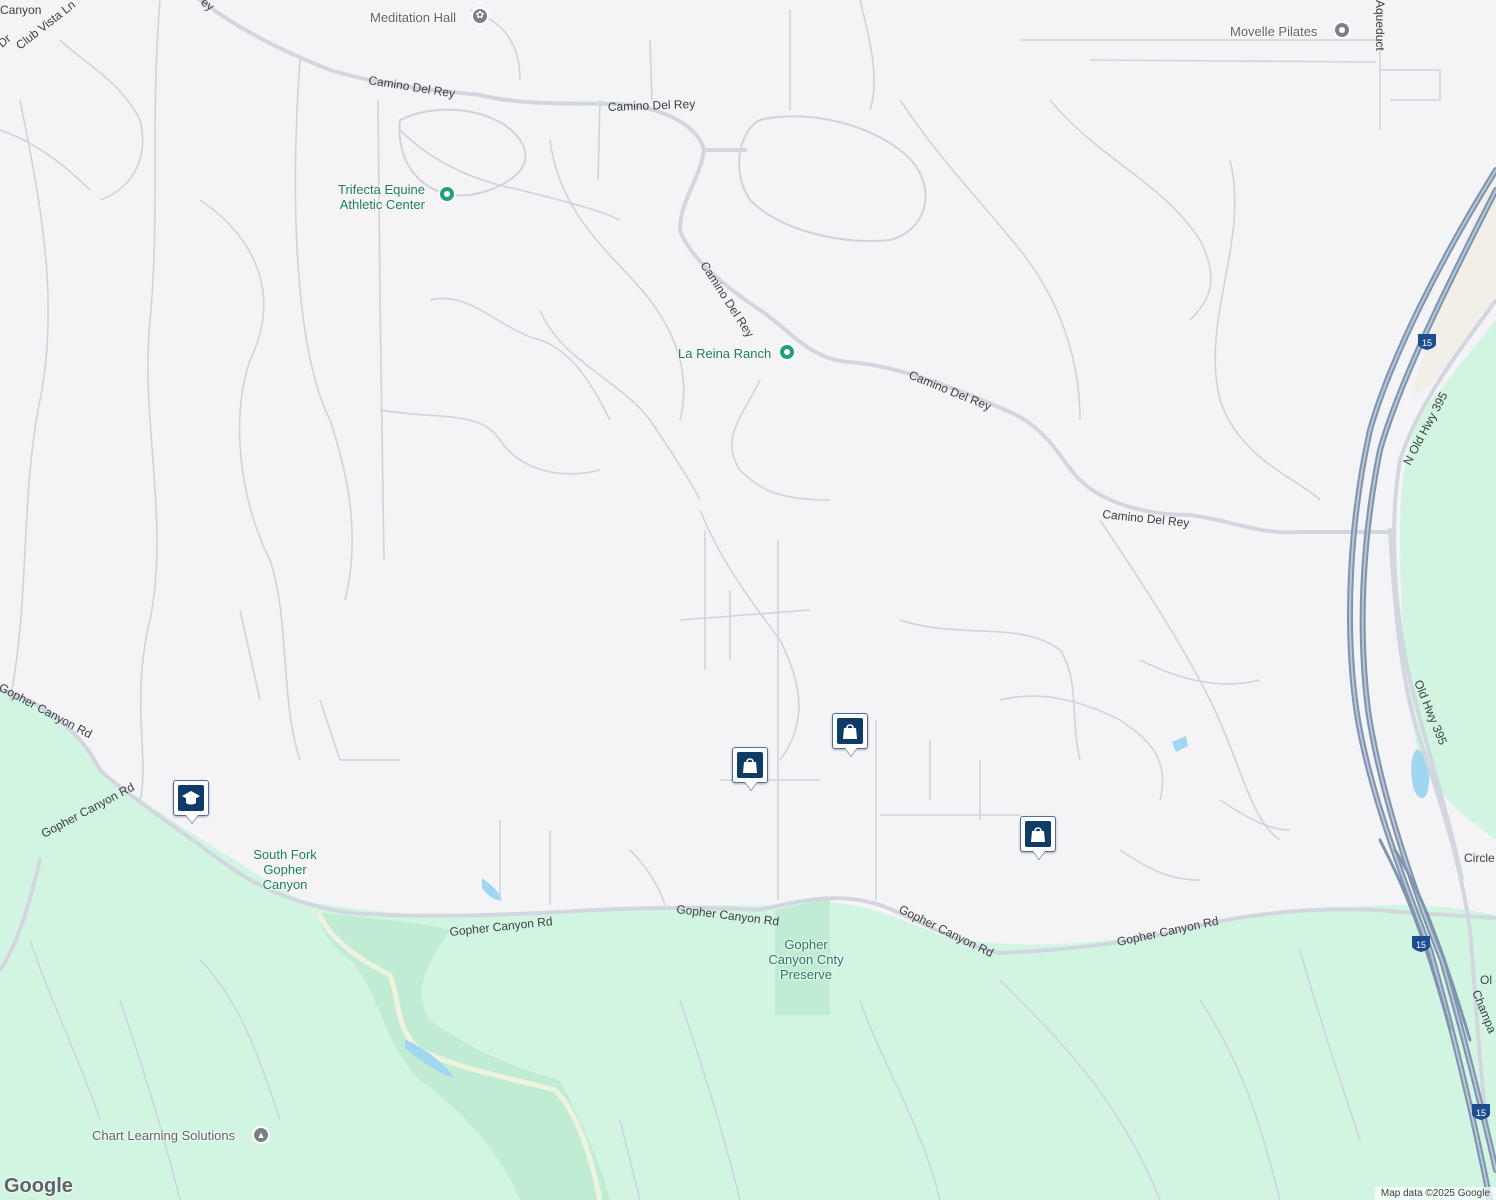 Image resolution: width=1496 pixels, height=1200 pixels. I want to click on road-label-circle: Circle, so click(1479, 858).